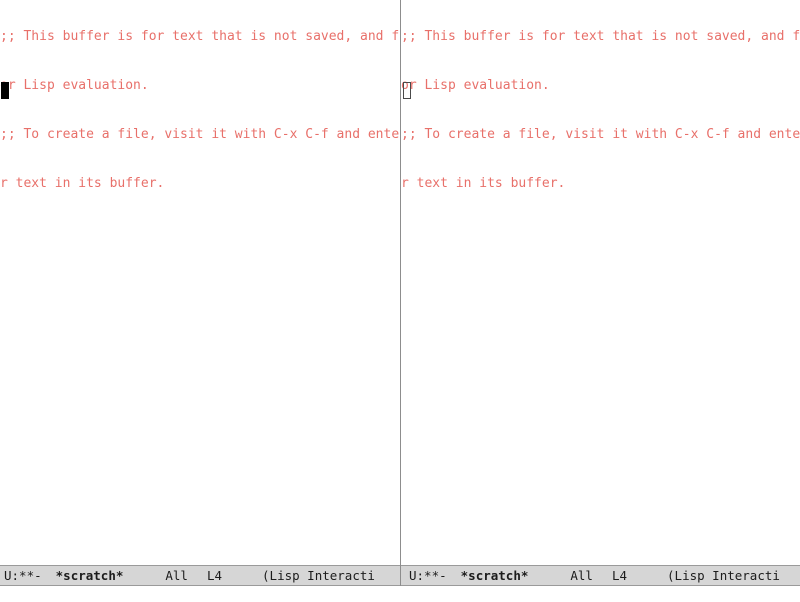 Image resolution: width=800 pixels, height=602 pixels. Describe the element at coordinates (176, 575) in the screenshot. I see `mode-line-position-left: All` at that location.